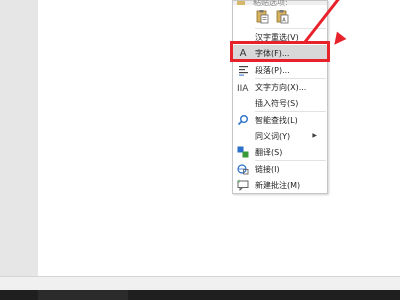 The height and width of the screenshot is (300, 400). I want to click on taskbar, so click(200, 295).